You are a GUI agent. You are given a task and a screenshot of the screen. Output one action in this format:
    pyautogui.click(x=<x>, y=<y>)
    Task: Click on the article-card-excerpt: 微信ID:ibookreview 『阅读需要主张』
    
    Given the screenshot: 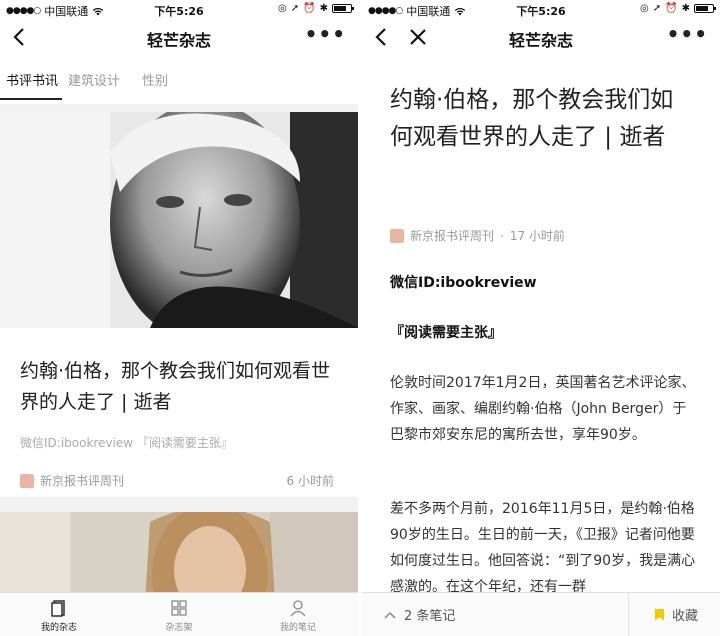 What is the action you would take?
    pyautogui.click(x=126, y=443)
    